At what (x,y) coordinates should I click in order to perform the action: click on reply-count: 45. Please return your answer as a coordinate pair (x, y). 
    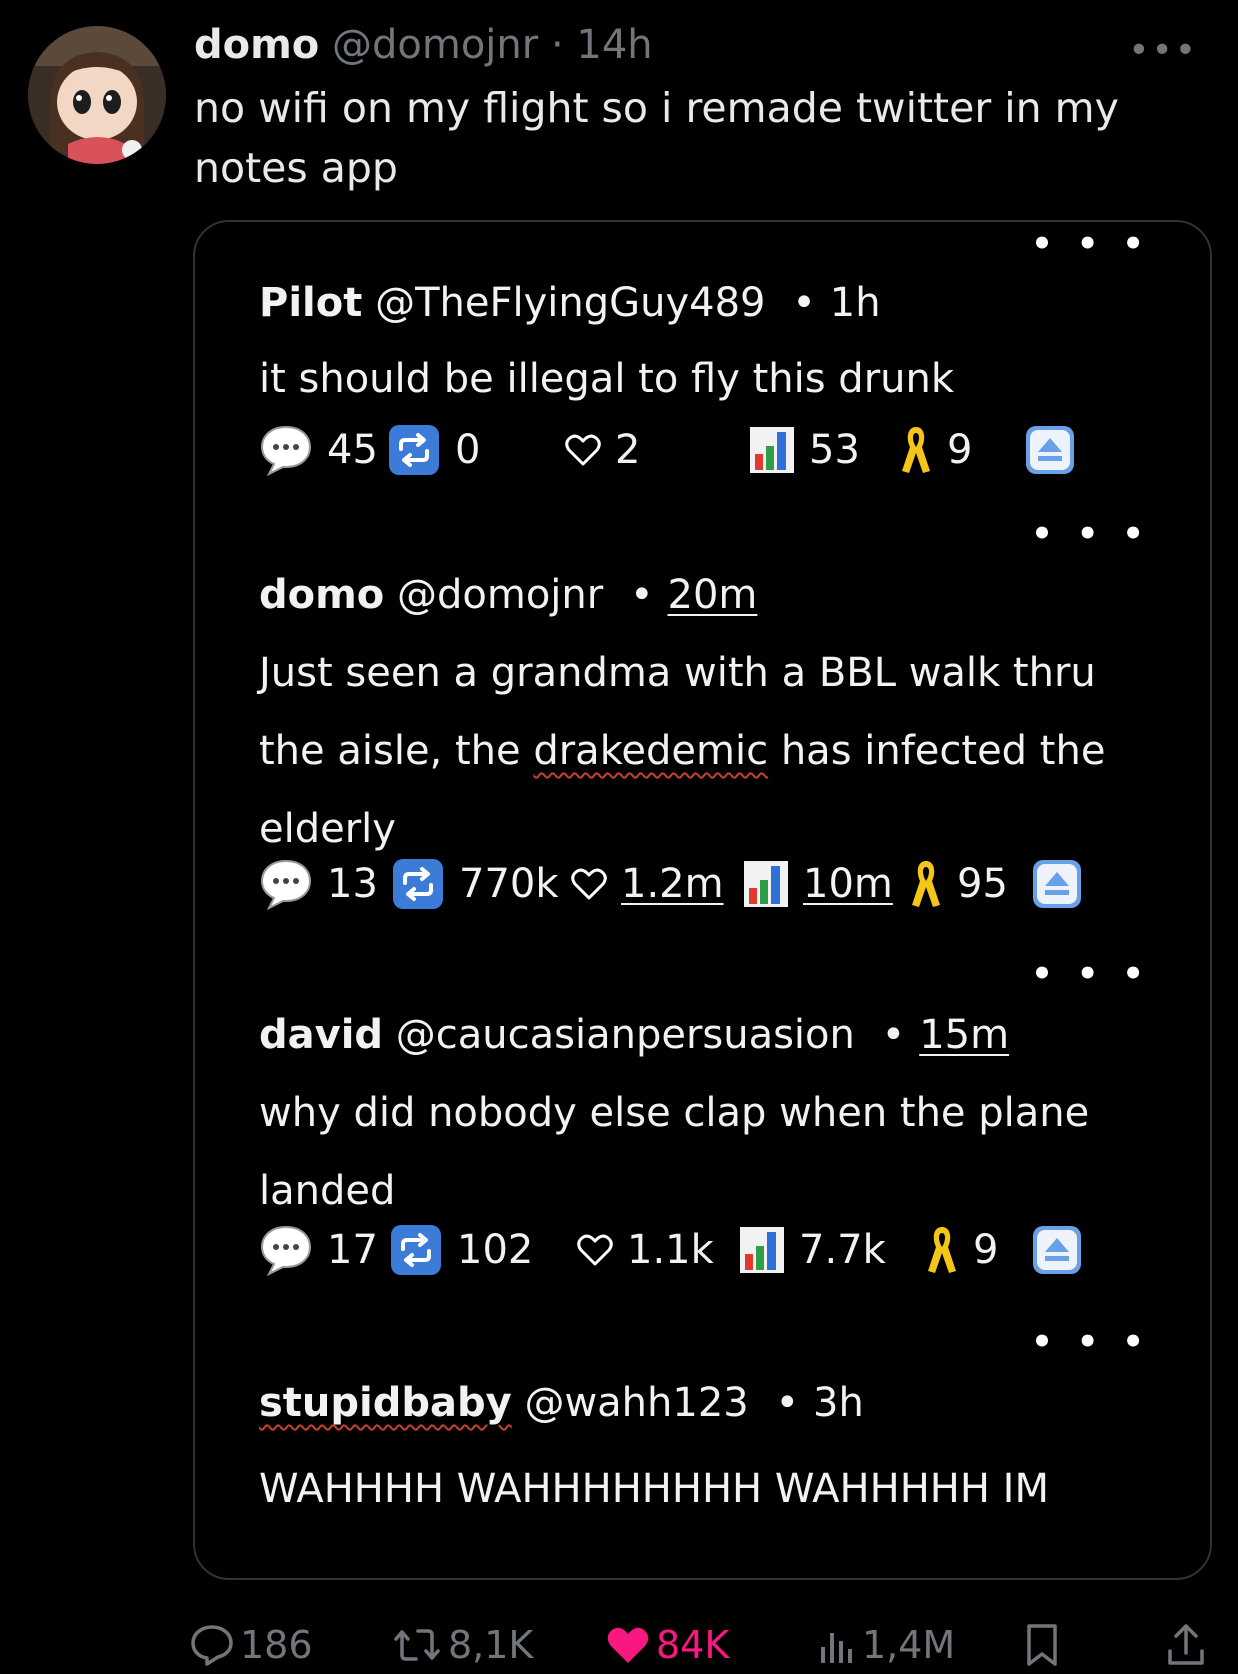
    Looking at the image, I should click on (352, 450).